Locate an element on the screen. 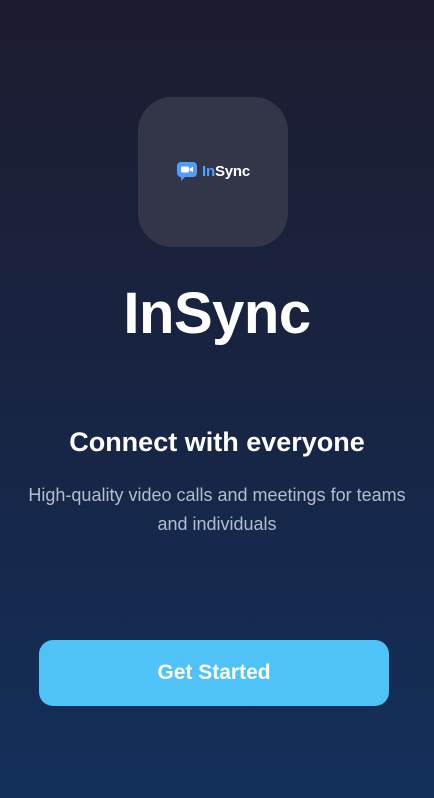 This screenshot has width=434, height=798. app-logo: InSync is located at coordinates (213, 171).